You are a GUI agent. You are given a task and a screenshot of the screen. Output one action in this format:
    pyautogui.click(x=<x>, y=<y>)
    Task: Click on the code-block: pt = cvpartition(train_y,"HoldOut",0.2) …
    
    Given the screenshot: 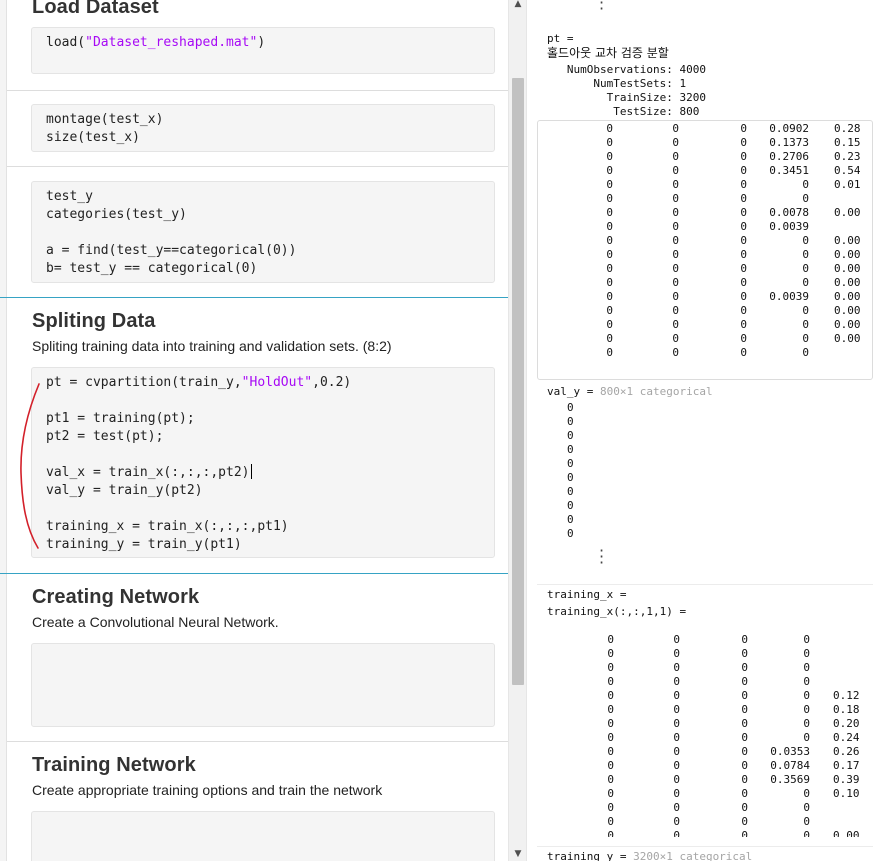 What is the action you would take?
    pyautogui.click(x=263, y=462)
    